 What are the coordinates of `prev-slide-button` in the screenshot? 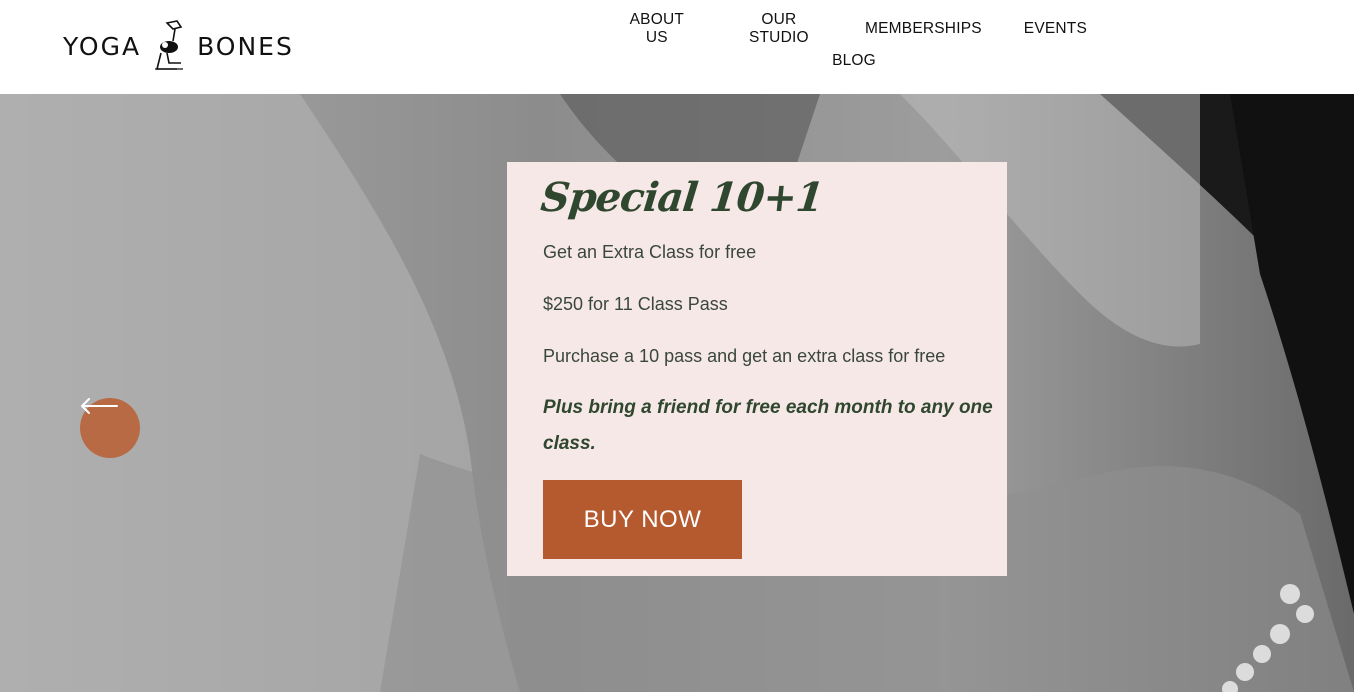 It's located at (110, 428).